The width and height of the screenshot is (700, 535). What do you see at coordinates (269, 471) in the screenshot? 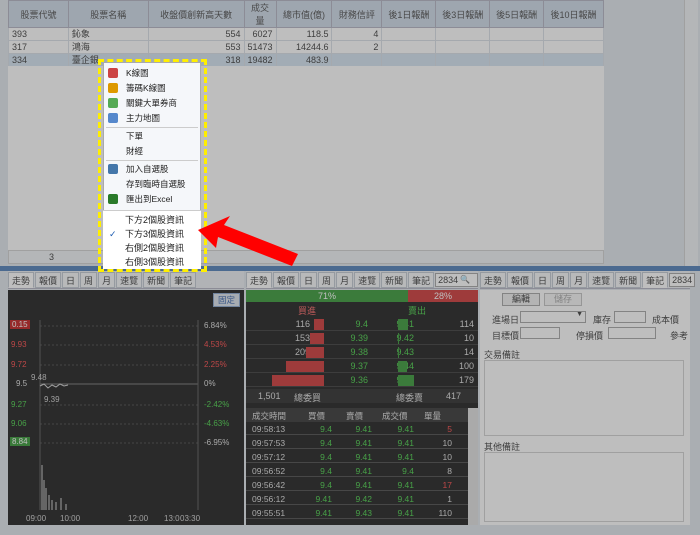
I see `trade-time: 09:56:52` at bounding box center [269, 471].